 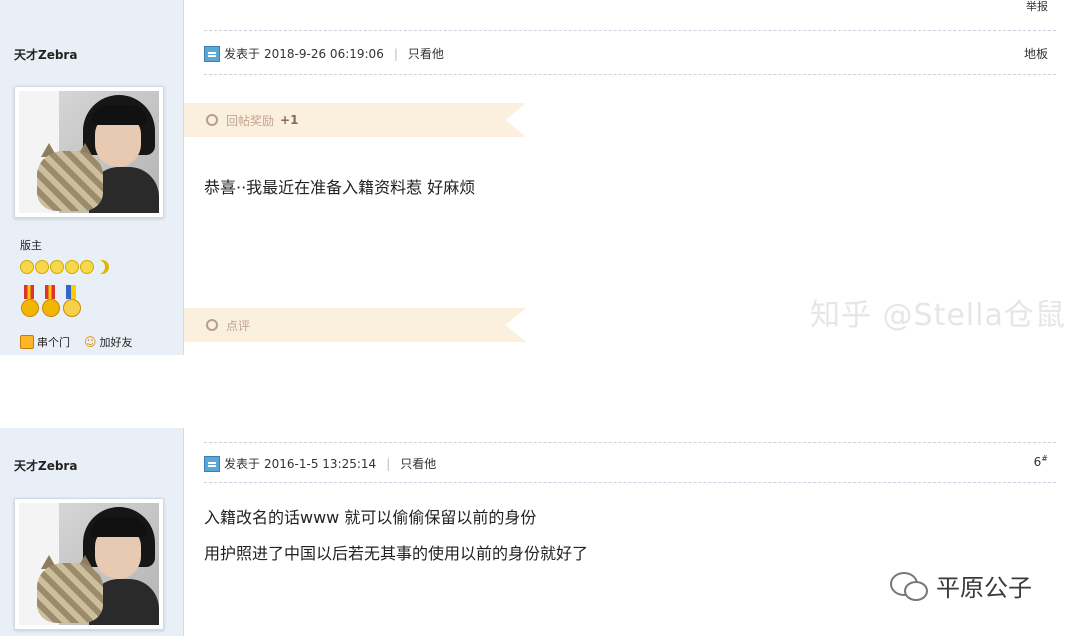 What do you see at coordinates (909, 586) in the screenshot?
I see `wechat-logo-icon` at bounding box center [909, 586].